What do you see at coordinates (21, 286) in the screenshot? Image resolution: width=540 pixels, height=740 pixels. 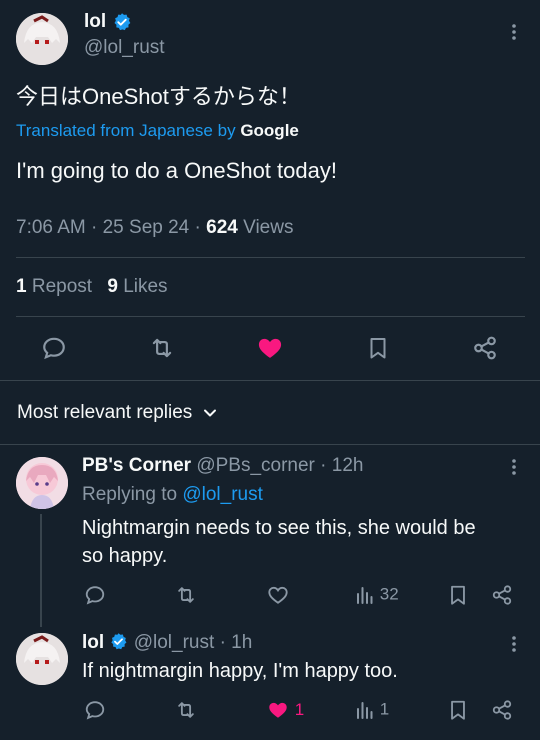 I see `reposts-count: 1` at bounding box center [21, 286].